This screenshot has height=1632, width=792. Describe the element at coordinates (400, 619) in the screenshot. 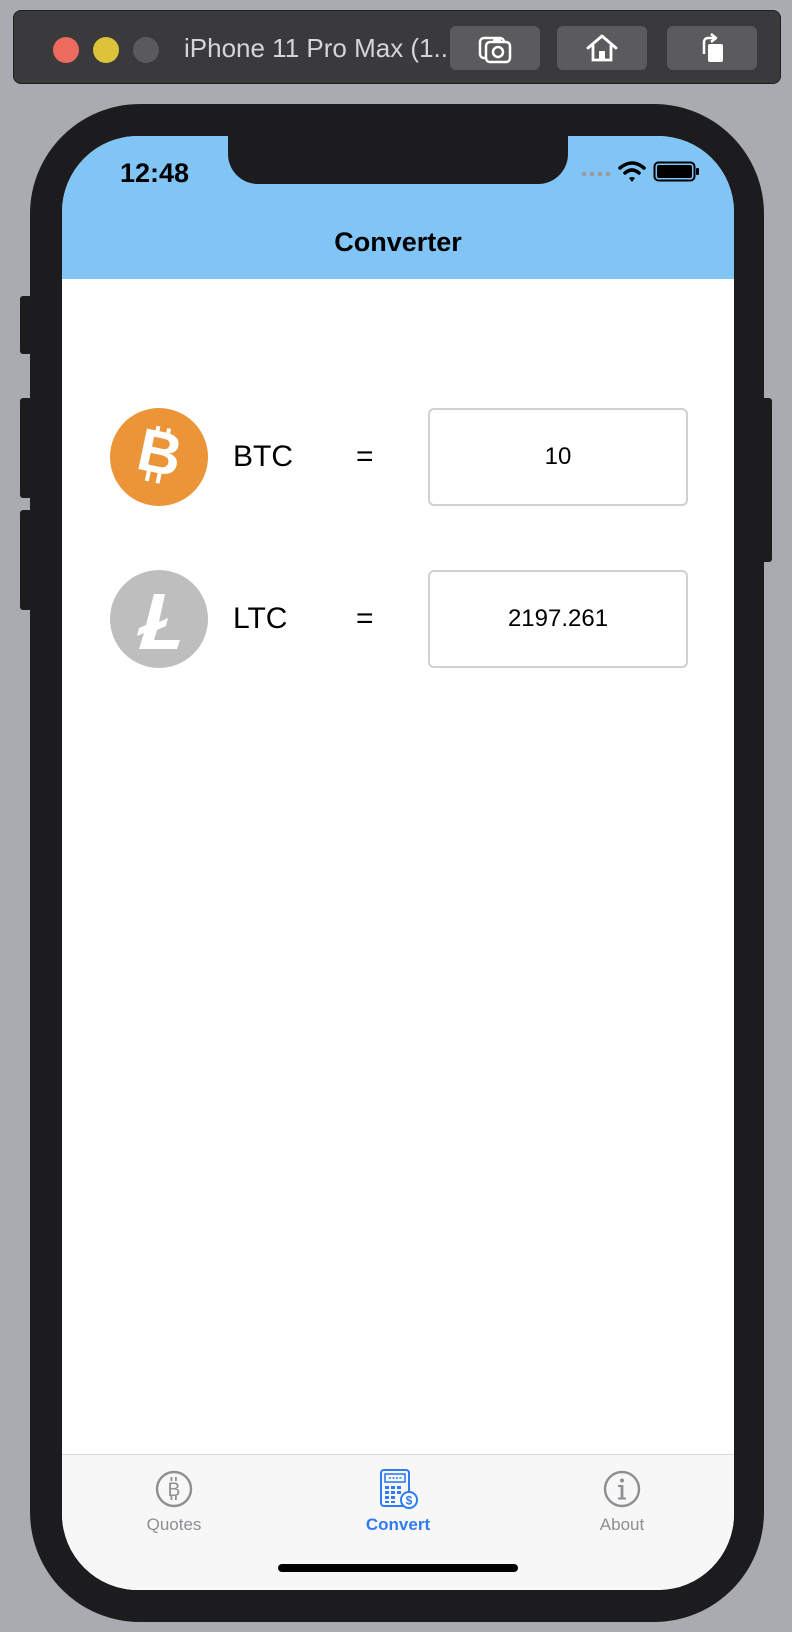

I see `conversion-row-ltc: LTC = 2197.261` at that location.